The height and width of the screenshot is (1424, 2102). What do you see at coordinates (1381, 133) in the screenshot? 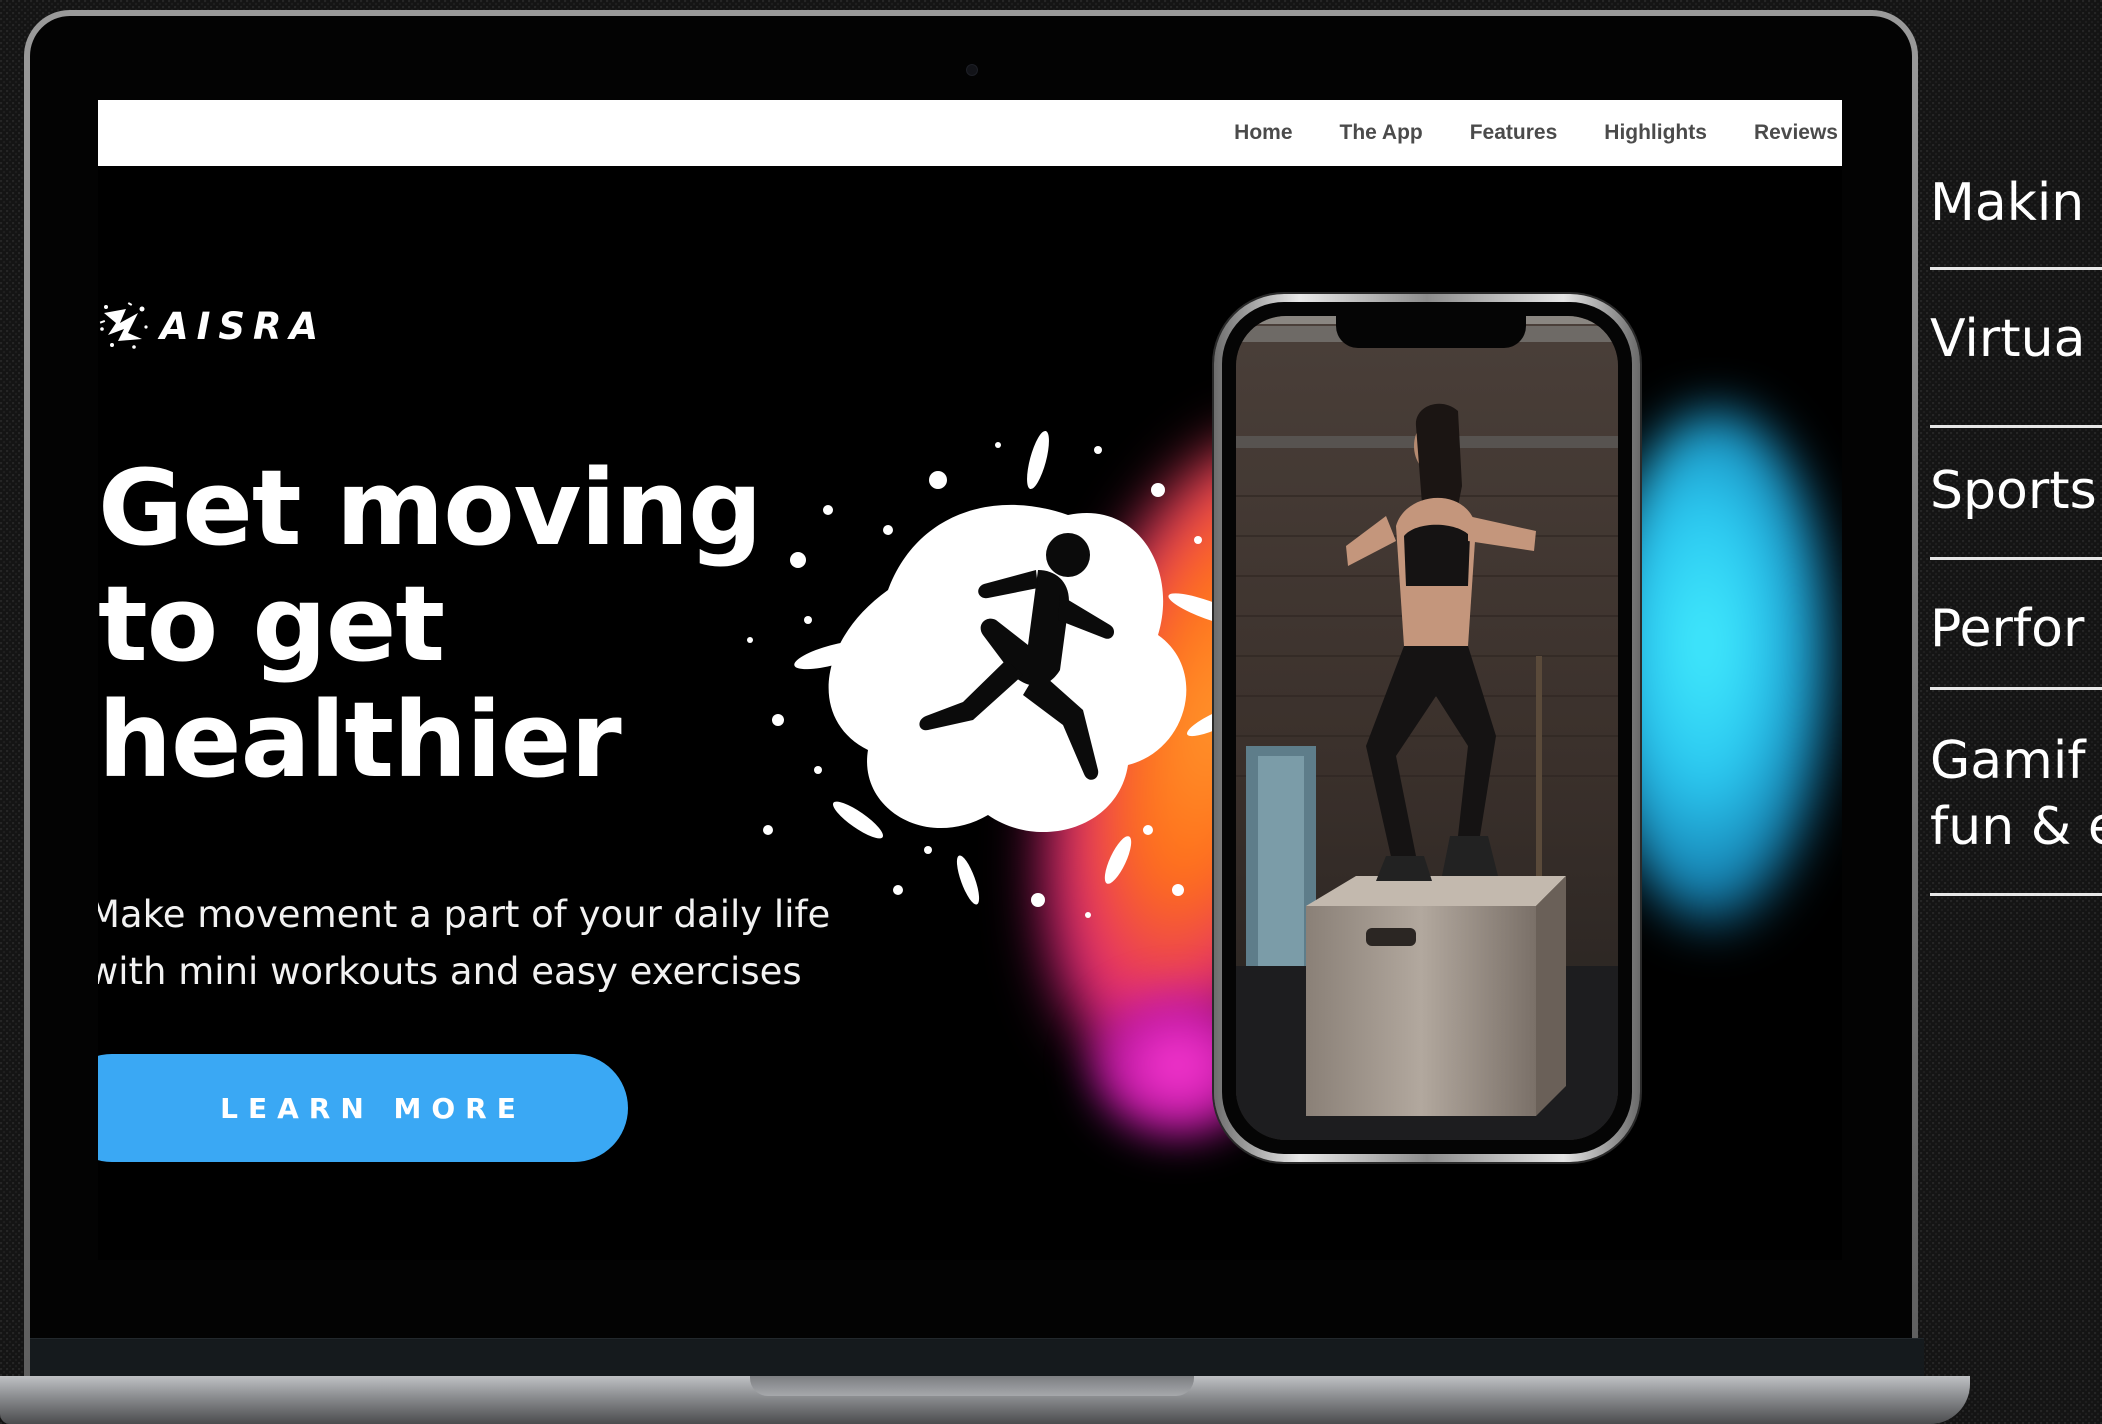
I see `nav-link-the-app: The App` at bounding box center [1381, 133].